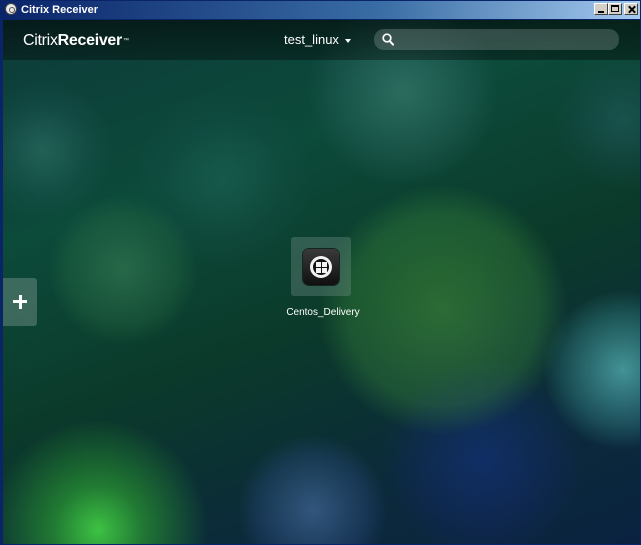 This screenshot has height=545, width=641. I want to click on title-bar: Citrix Receiver, so click(320, 10).